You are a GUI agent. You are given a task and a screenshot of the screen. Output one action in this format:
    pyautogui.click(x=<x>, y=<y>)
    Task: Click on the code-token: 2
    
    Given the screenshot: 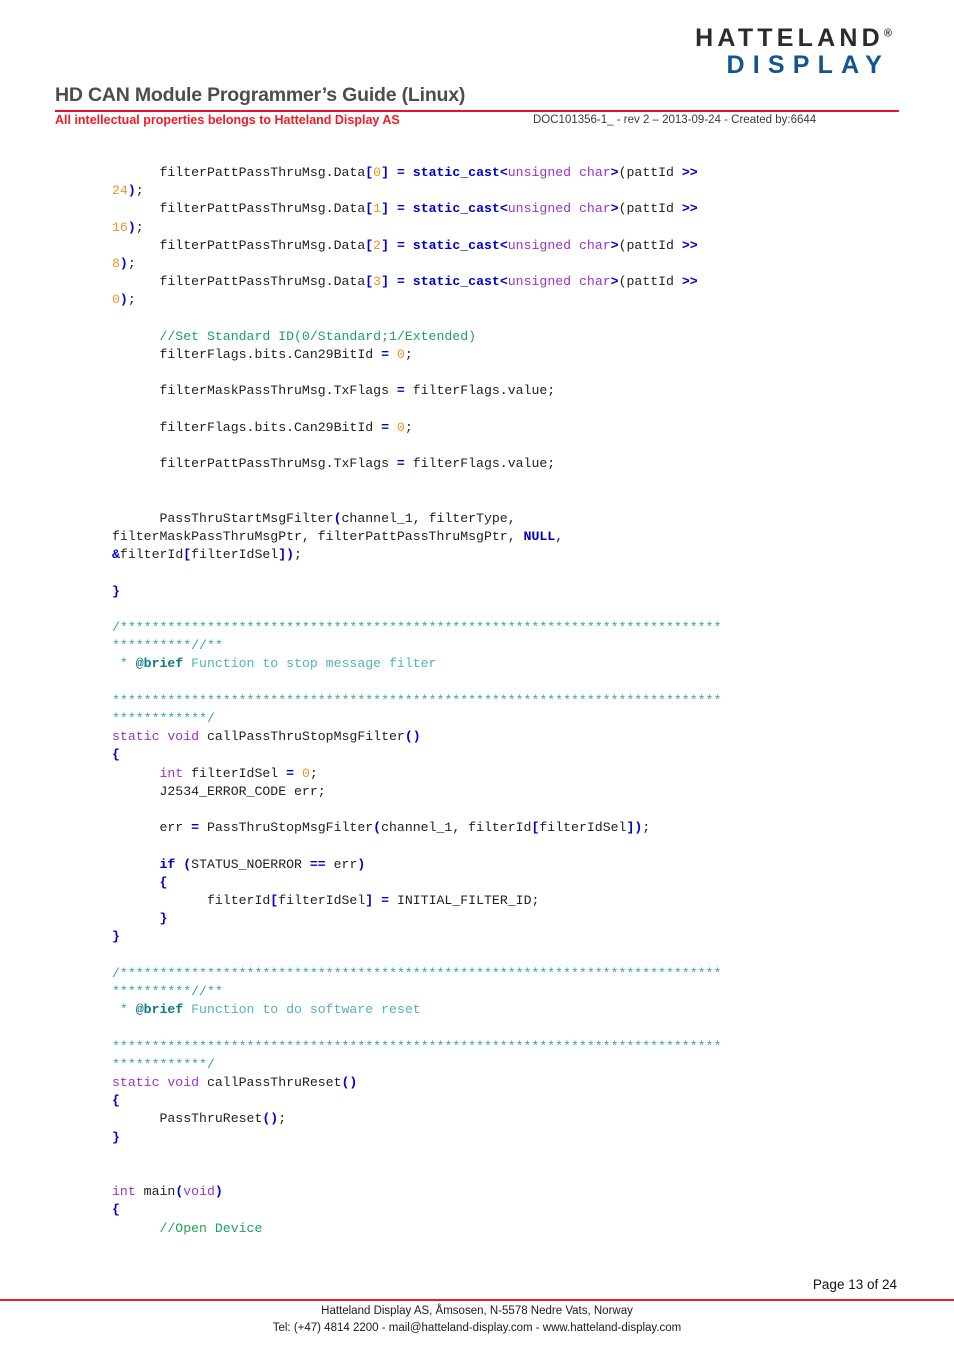 What is the action you would take?
    pyautogui.click(x=377, y=245)
    